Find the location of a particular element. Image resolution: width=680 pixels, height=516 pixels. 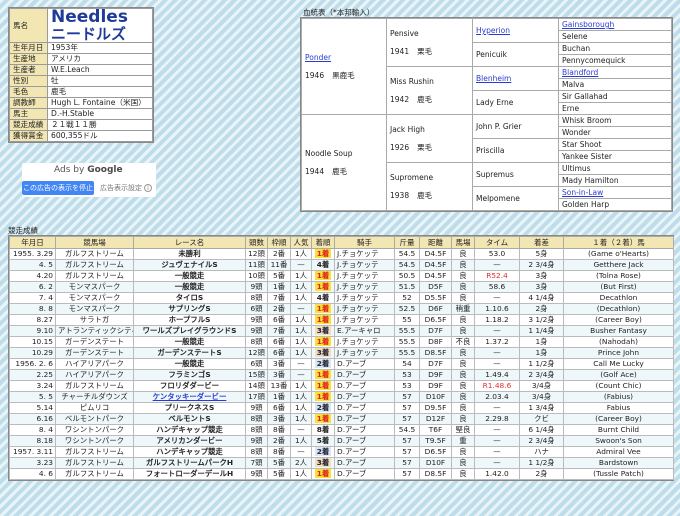

gen3-name: Hyperion is located at coordinates (493, 30).